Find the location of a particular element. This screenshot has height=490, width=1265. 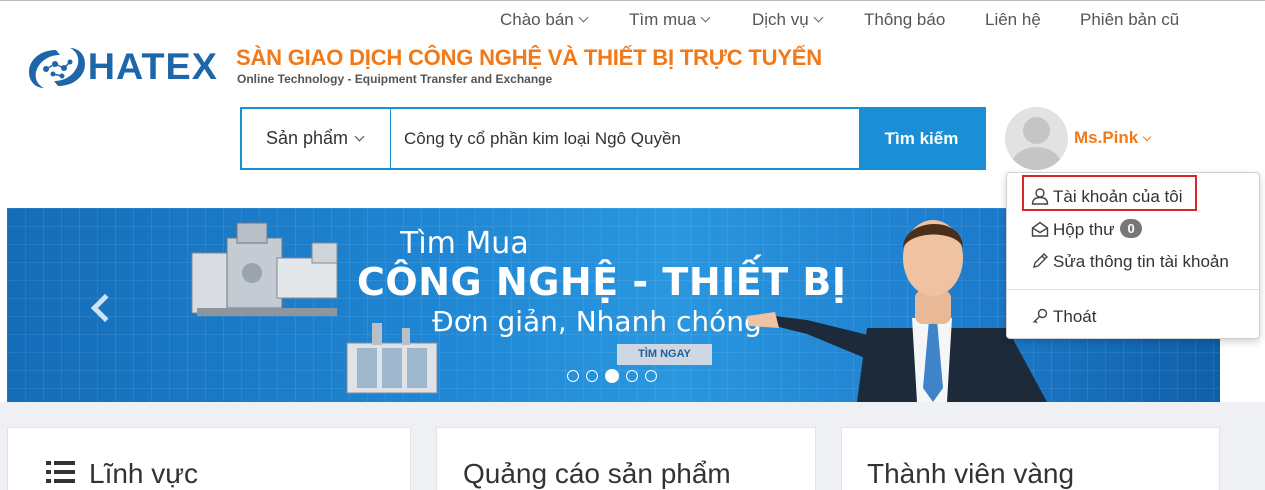

banner-subheading: Đơn giản, Nhanh chóng is located at coordinates (597, 321).